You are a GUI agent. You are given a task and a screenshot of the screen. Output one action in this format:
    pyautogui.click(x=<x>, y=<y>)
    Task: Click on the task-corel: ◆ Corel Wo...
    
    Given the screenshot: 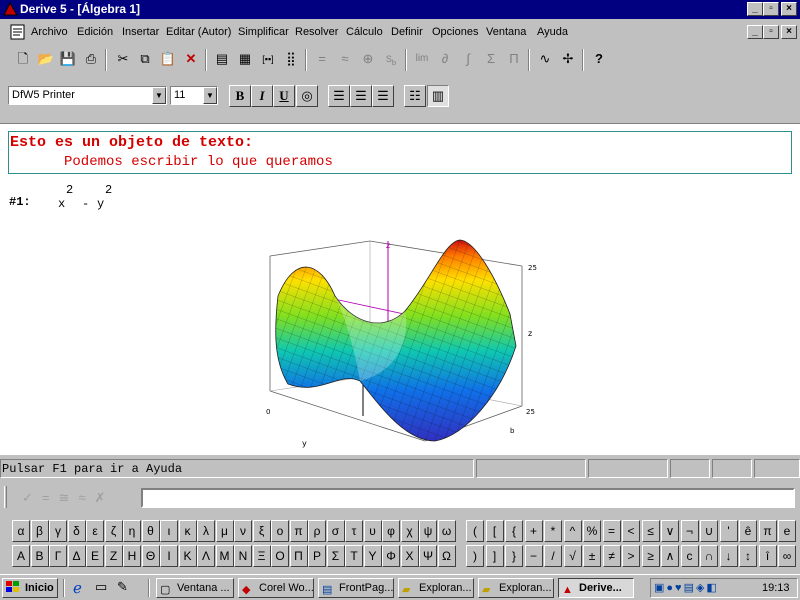 What is the action you would take?
    pyautogui.click(x=276, y=588)
    